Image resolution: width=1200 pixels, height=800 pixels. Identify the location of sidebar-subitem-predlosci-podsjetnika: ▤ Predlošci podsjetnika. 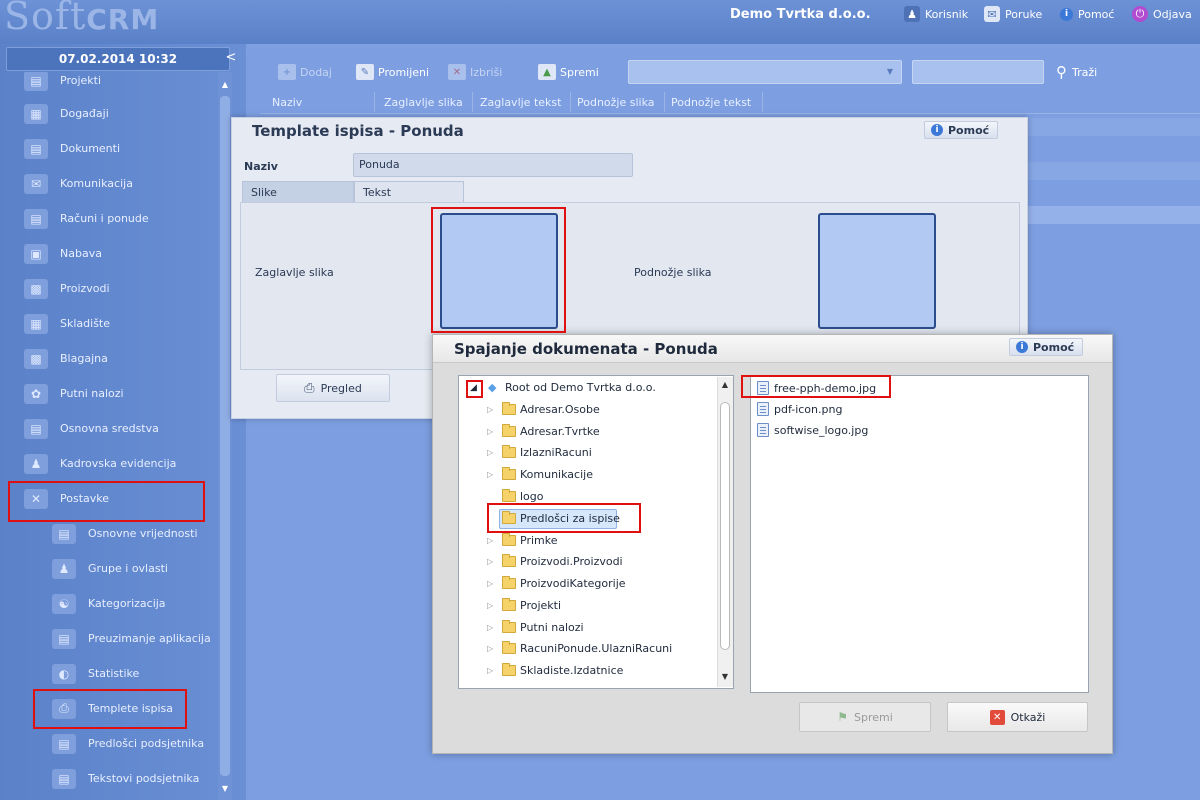
(109, 743).